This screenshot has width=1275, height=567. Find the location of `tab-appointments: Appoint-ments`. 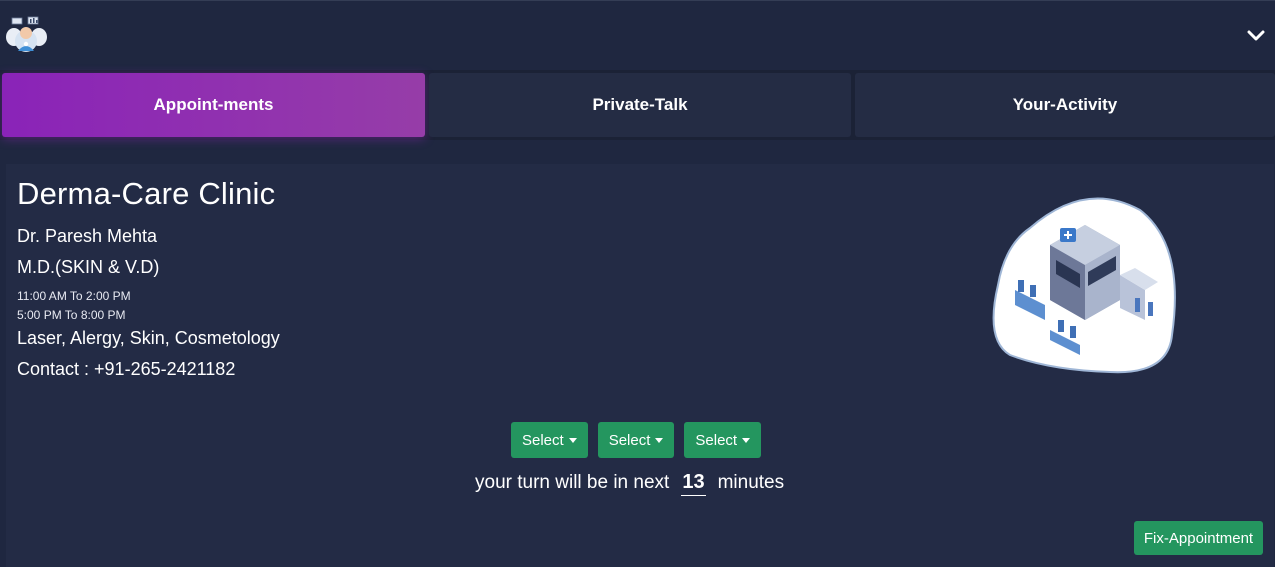

tab-appointments: Appoint-ments is located at coordinates (213, 105).